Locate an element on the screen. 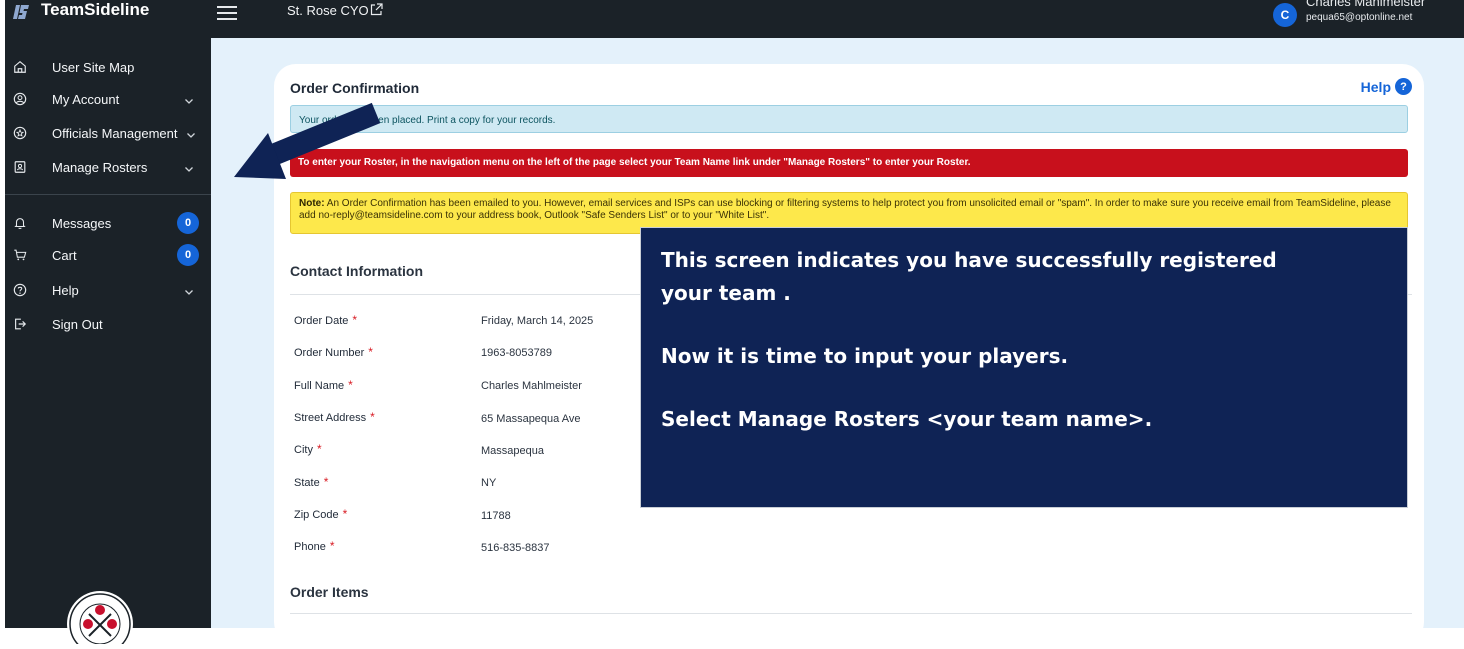 The width and height of the screenshot is (1464, 649). sidebar-item-my-account: My Account is located at coordinates (108, 99).